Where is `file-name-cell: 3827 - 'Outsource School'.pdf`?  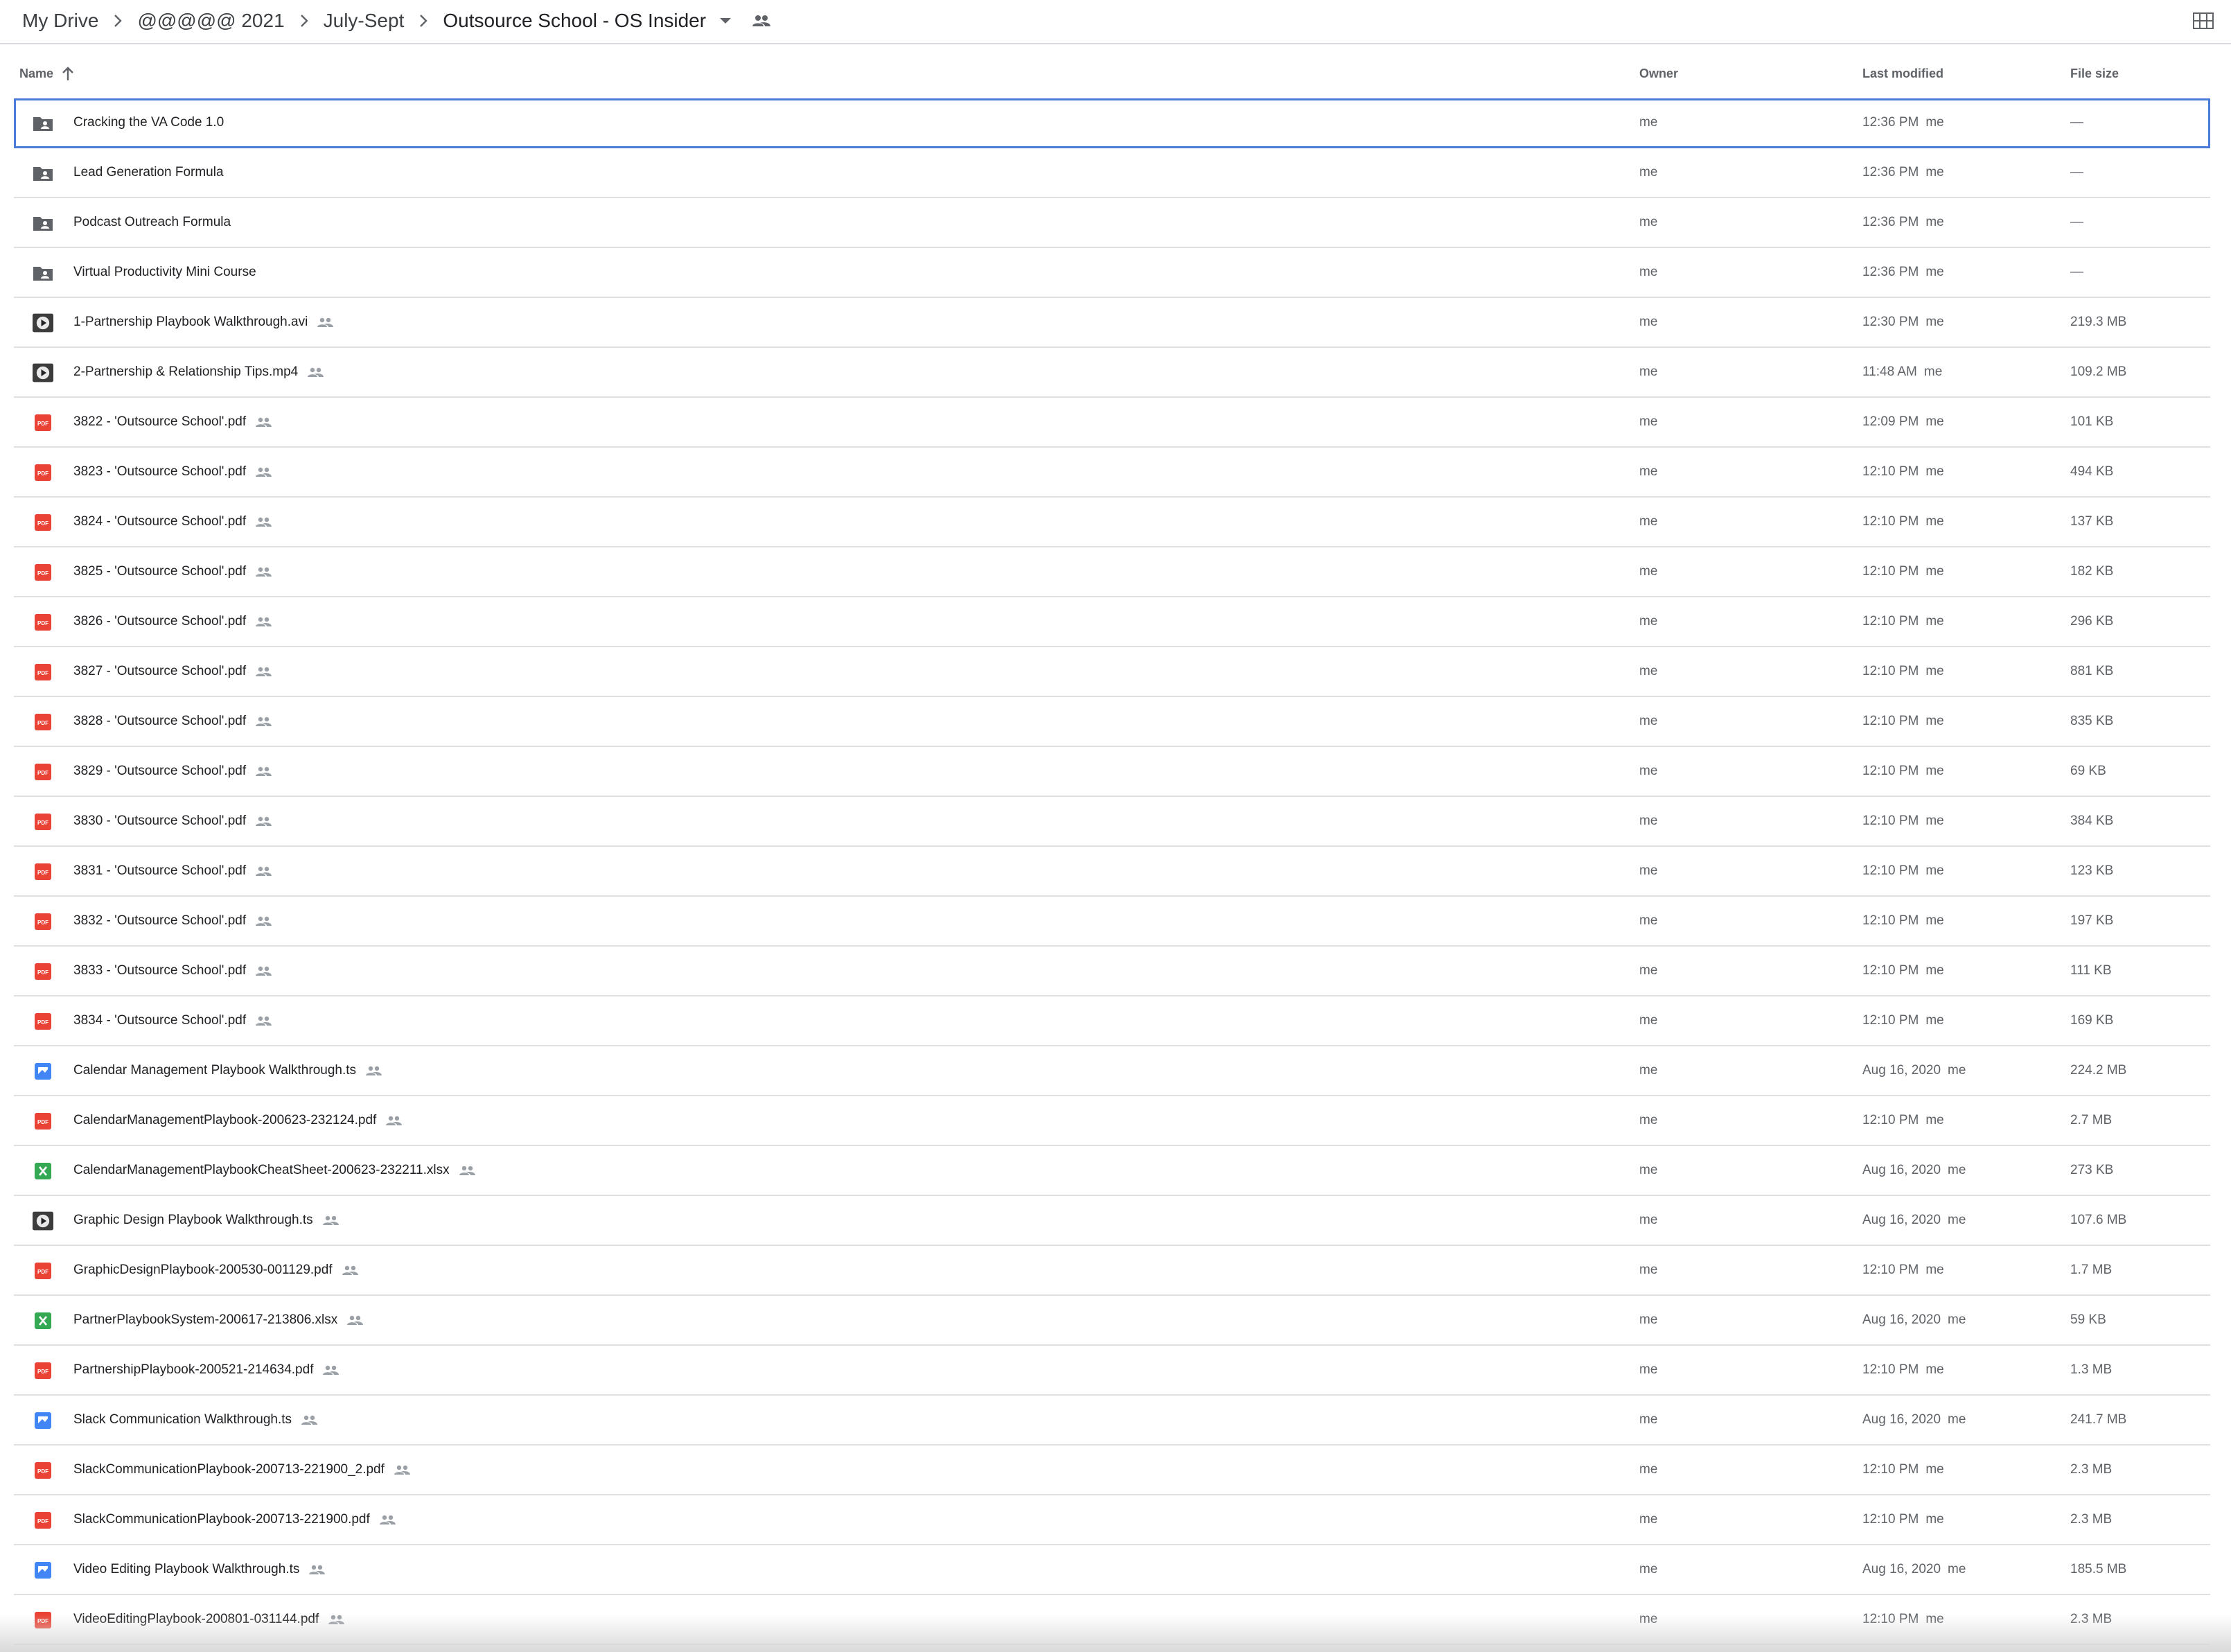
file-name-cell: 3827 - 'Outsource School'.pdf is located at coordinates (172, 671).